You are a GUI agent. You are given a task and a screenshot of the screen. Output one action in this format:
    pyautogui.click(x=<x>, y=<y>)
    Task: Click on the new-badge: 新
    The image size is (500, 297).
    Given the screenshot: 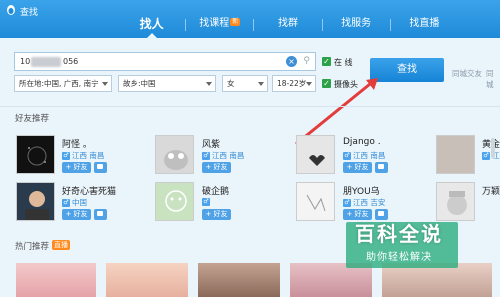 What is the action you would take?
    pyautogui.click(x=235, y=22)
    